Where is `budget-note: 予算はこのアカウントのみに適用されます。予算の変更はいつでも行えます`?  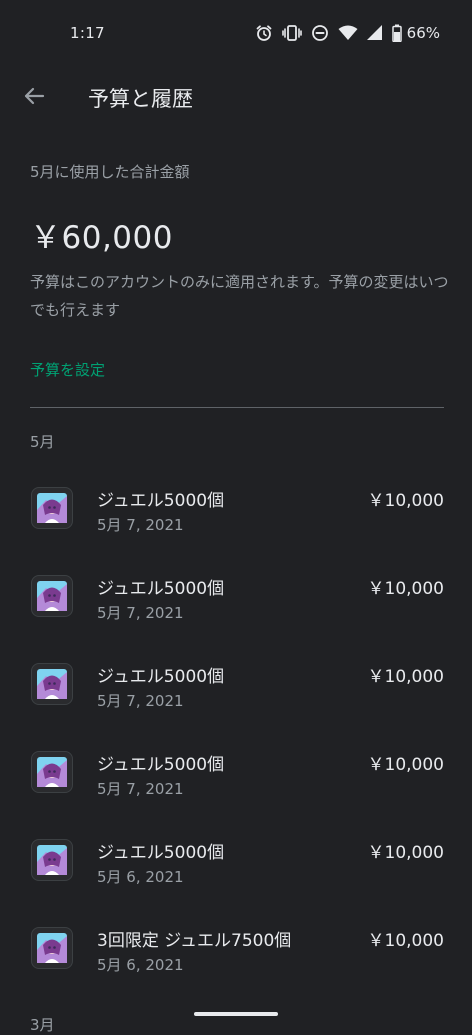 budget-note: 予算はこのアカウントのみに適用されます。予算の変更はいつでも行えます is located at coordinates (239, 296).